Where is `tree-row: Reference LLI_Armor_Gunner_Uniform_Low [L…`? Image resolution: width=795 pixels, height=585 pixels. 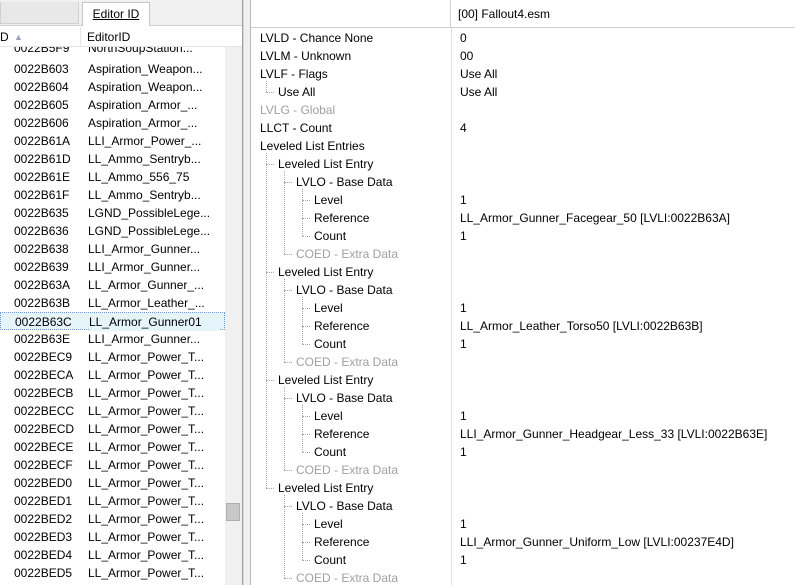
tree-row: Reference LLI_Armor_Gunner_Uniform_Low [L… is located at coordinates (523, 542).